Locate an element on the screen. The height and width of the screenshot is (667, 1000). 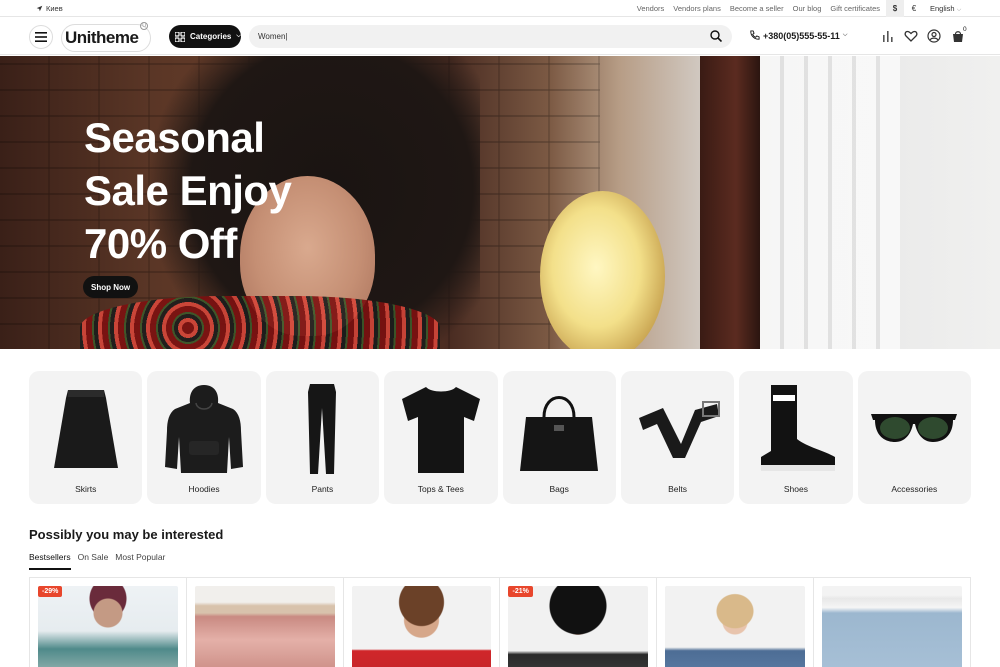
hero-model-scarf is located at coordinates (260, 322).